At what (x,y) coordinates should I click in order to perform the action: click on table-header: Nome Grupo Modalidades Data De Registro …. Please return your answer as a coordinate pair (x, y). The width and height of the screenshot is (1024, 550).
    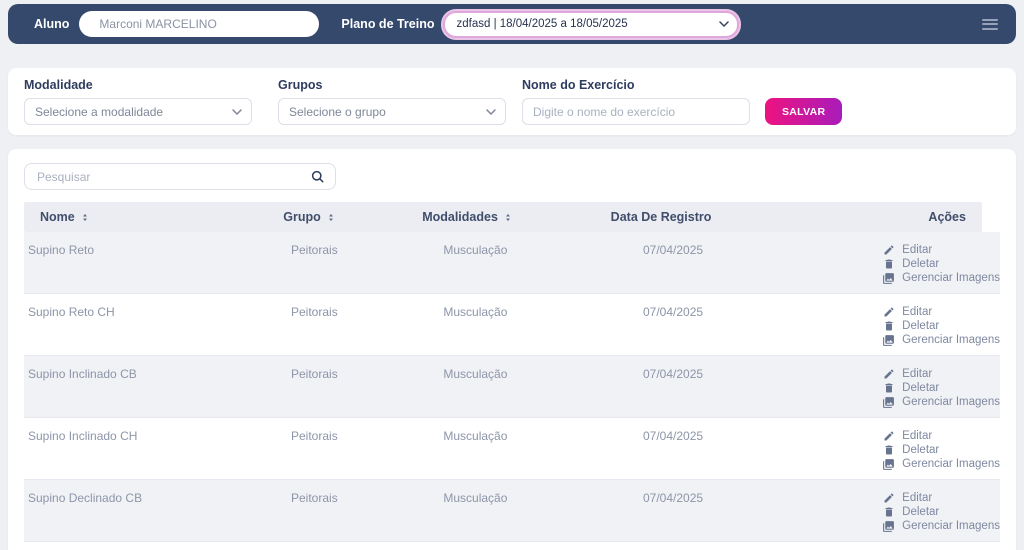
    Looking at the image, I should click on (503, 217).